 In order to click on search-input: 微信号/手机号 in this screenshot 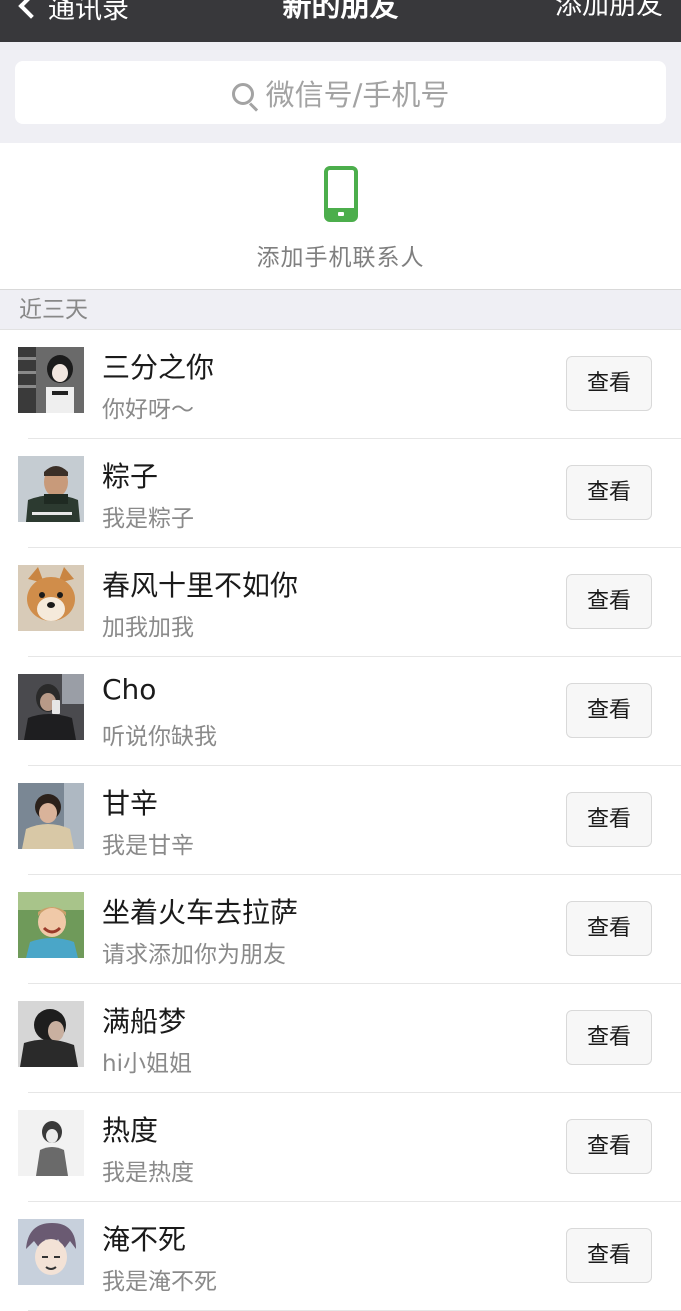, I will do `click(340, 92)`.